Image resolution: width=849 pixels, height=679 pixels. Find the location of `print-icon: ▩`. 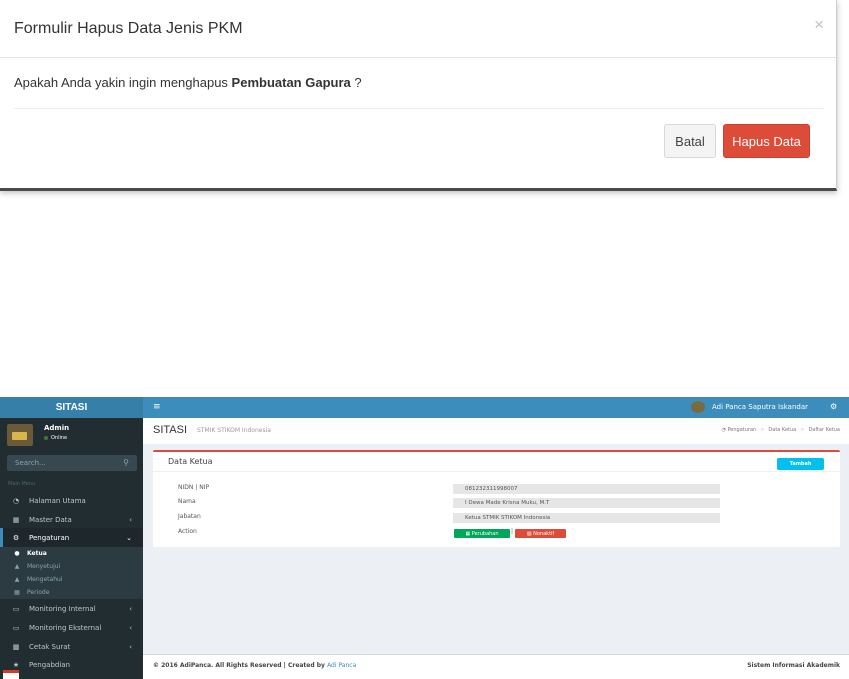

print-icon: ▩ is located at coordinates (16, 646).